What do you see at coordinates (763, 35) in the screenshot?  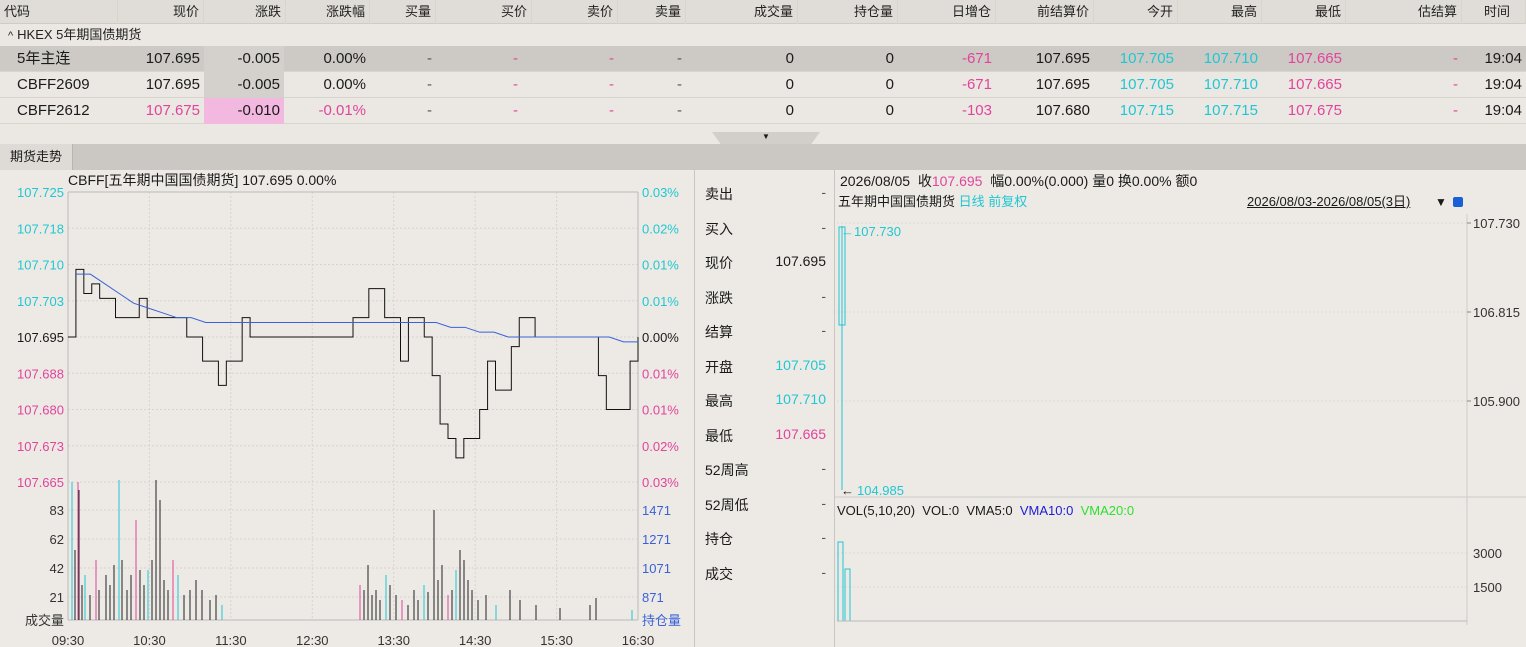 I see `group-row: ^ HKEX 5年期国债期货` at bounding box center [763, 35].